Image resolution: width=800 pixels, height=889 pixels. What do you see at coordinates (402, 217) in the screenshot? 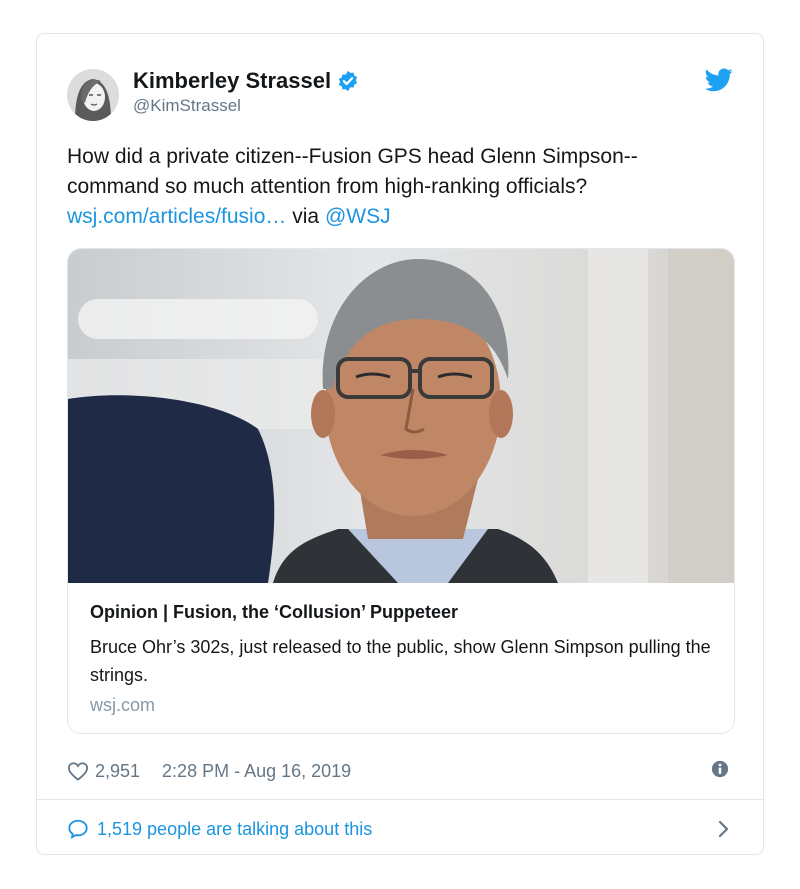
I see `tweet-text-line-3: wsj.com/articles/fusio… via @WSJ` at bounding box center [402, 217].